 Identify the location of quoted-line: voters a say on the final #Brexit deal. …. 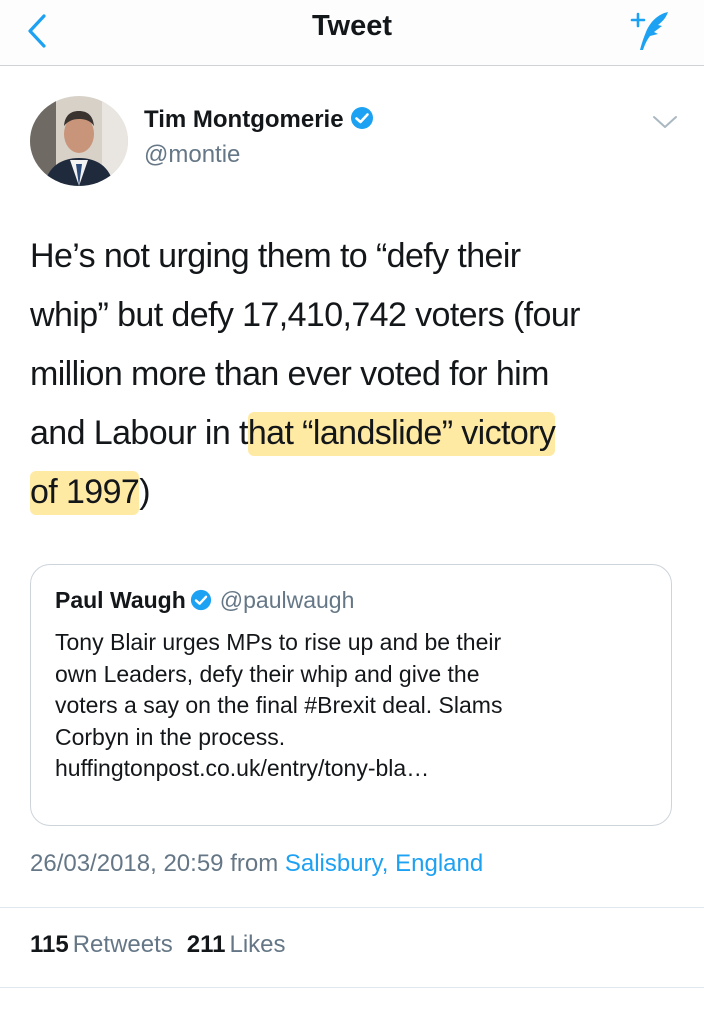
(279, 705).